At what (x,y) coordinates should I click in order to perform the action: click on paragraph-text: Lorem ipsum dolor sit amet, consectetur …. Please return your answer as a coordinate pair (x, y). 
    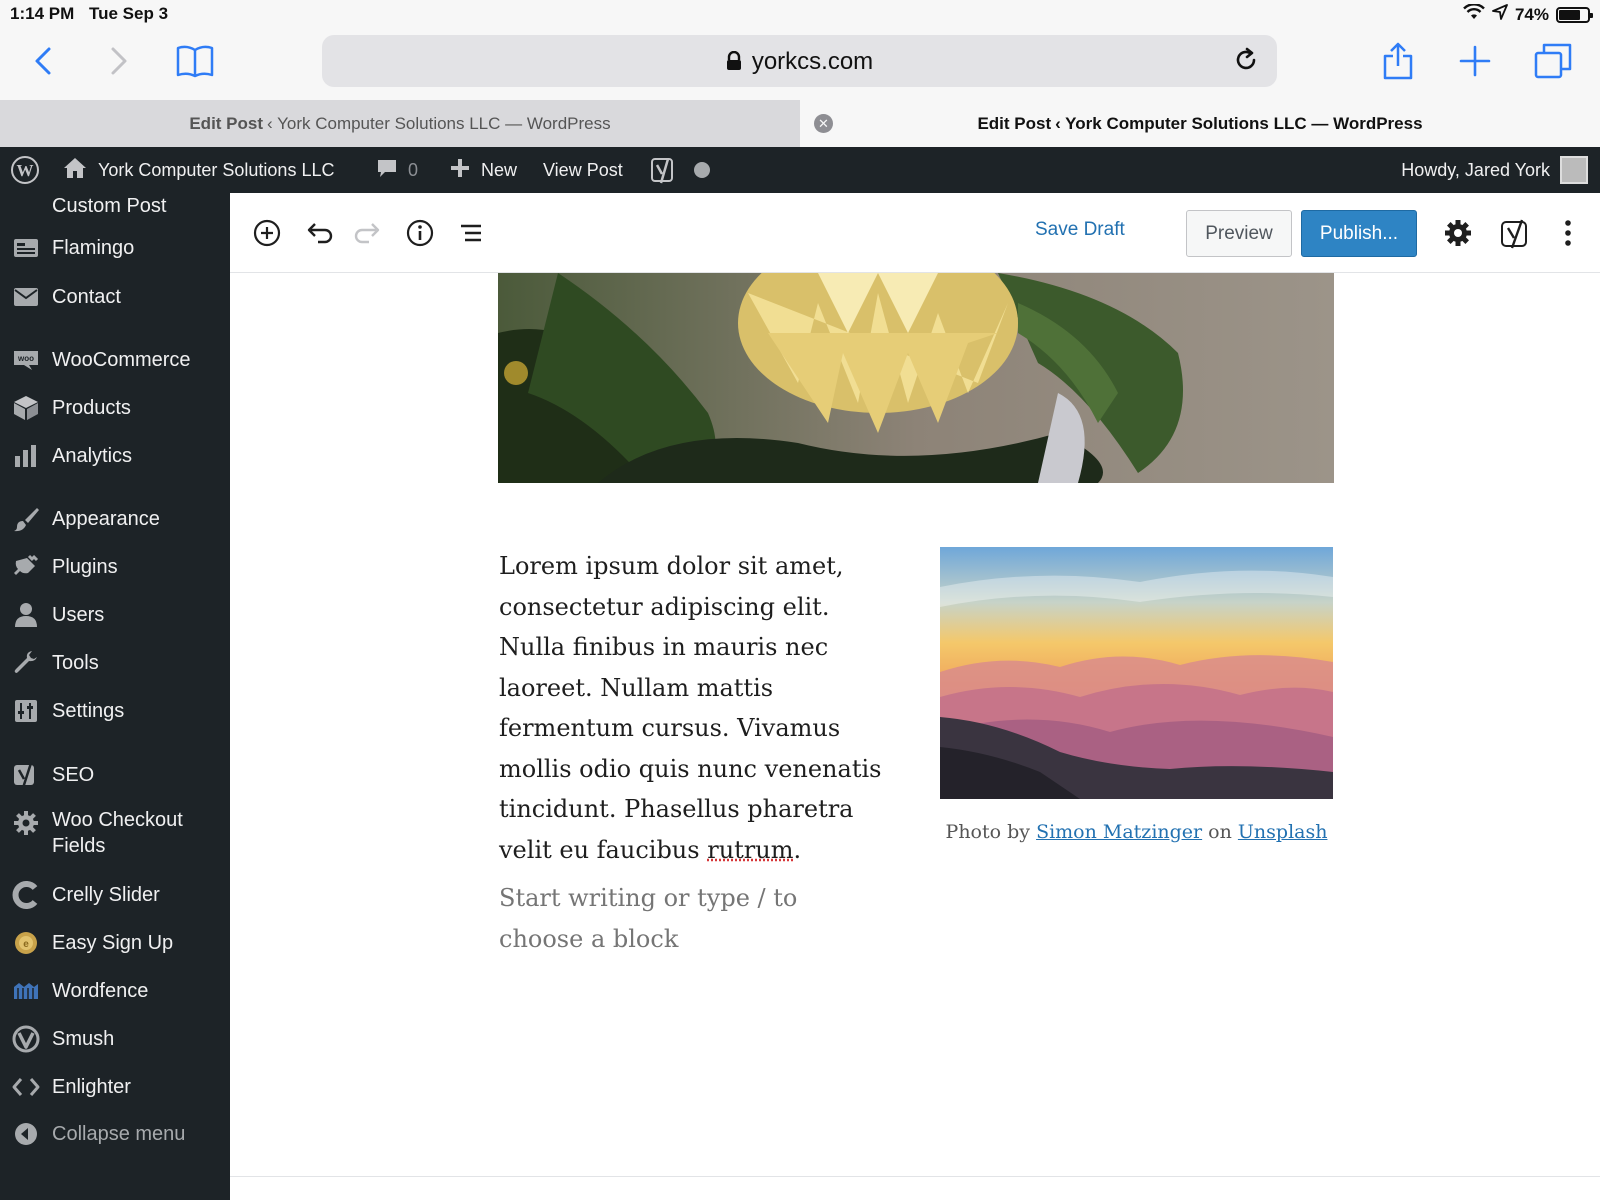
    Looking at the image, I should click on (690, 708).